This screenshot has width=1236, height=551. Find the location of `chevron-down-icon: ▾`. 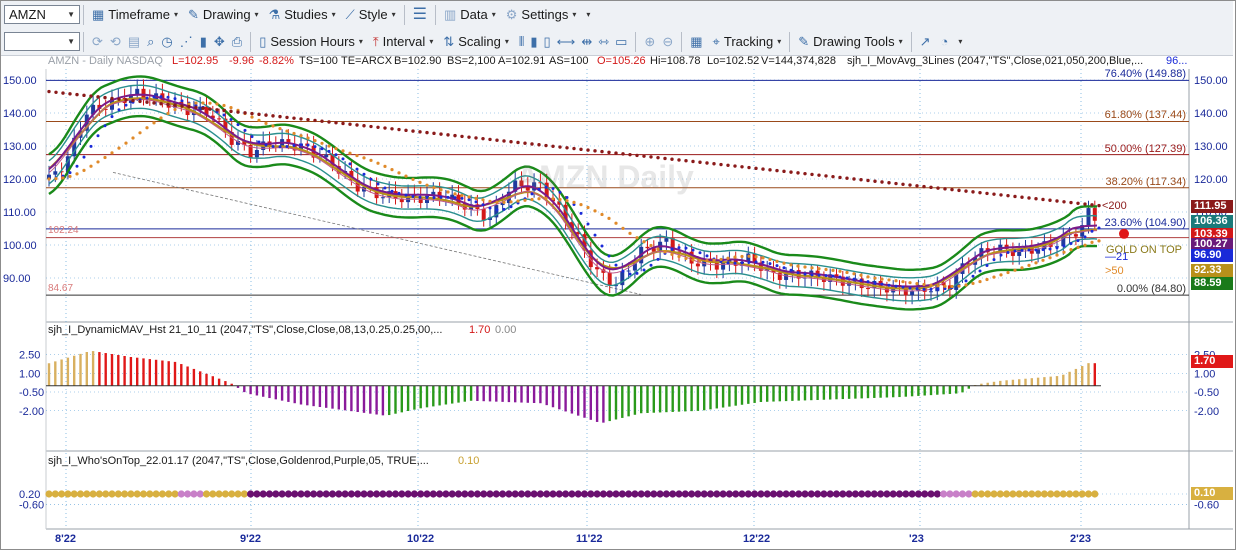

chevron-down-icon: ▾ is located at coordinates (960, 41).